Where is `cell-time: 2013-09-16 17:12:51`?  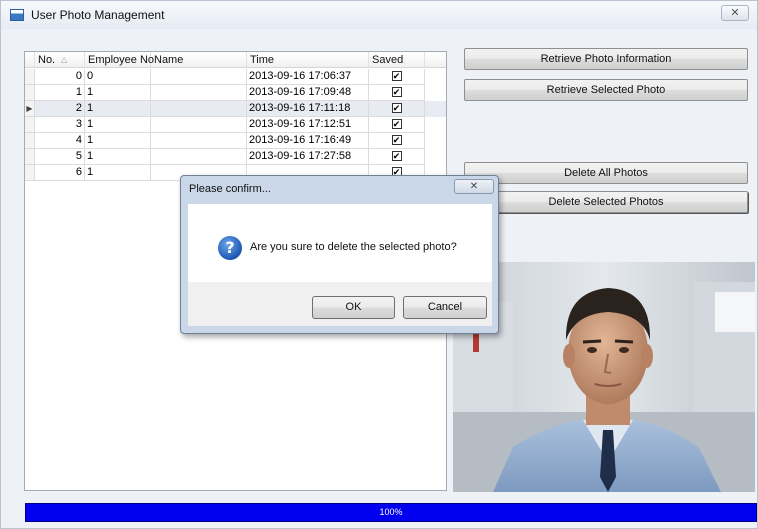 cell-time: 2013-09-16 17:12:51 is located at coordinates (308, 125).